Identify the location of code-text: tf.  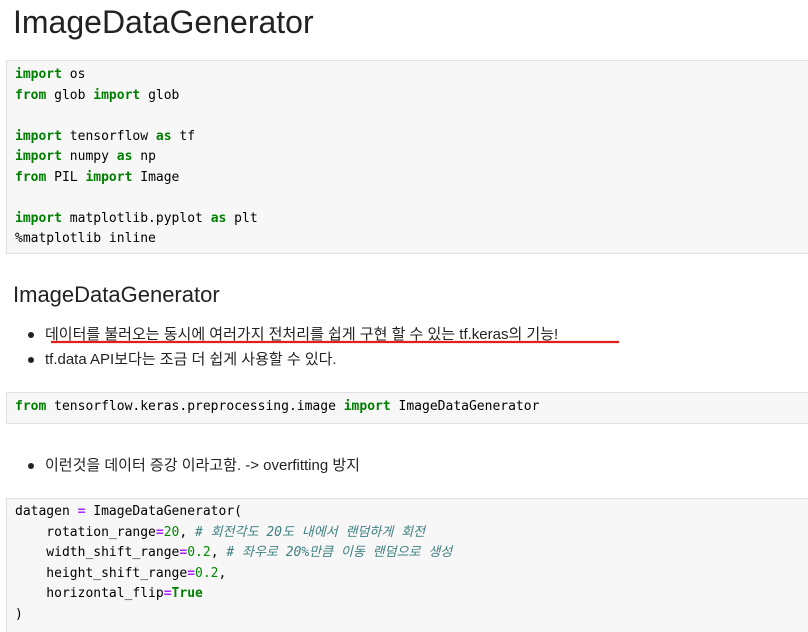
(183, 136).